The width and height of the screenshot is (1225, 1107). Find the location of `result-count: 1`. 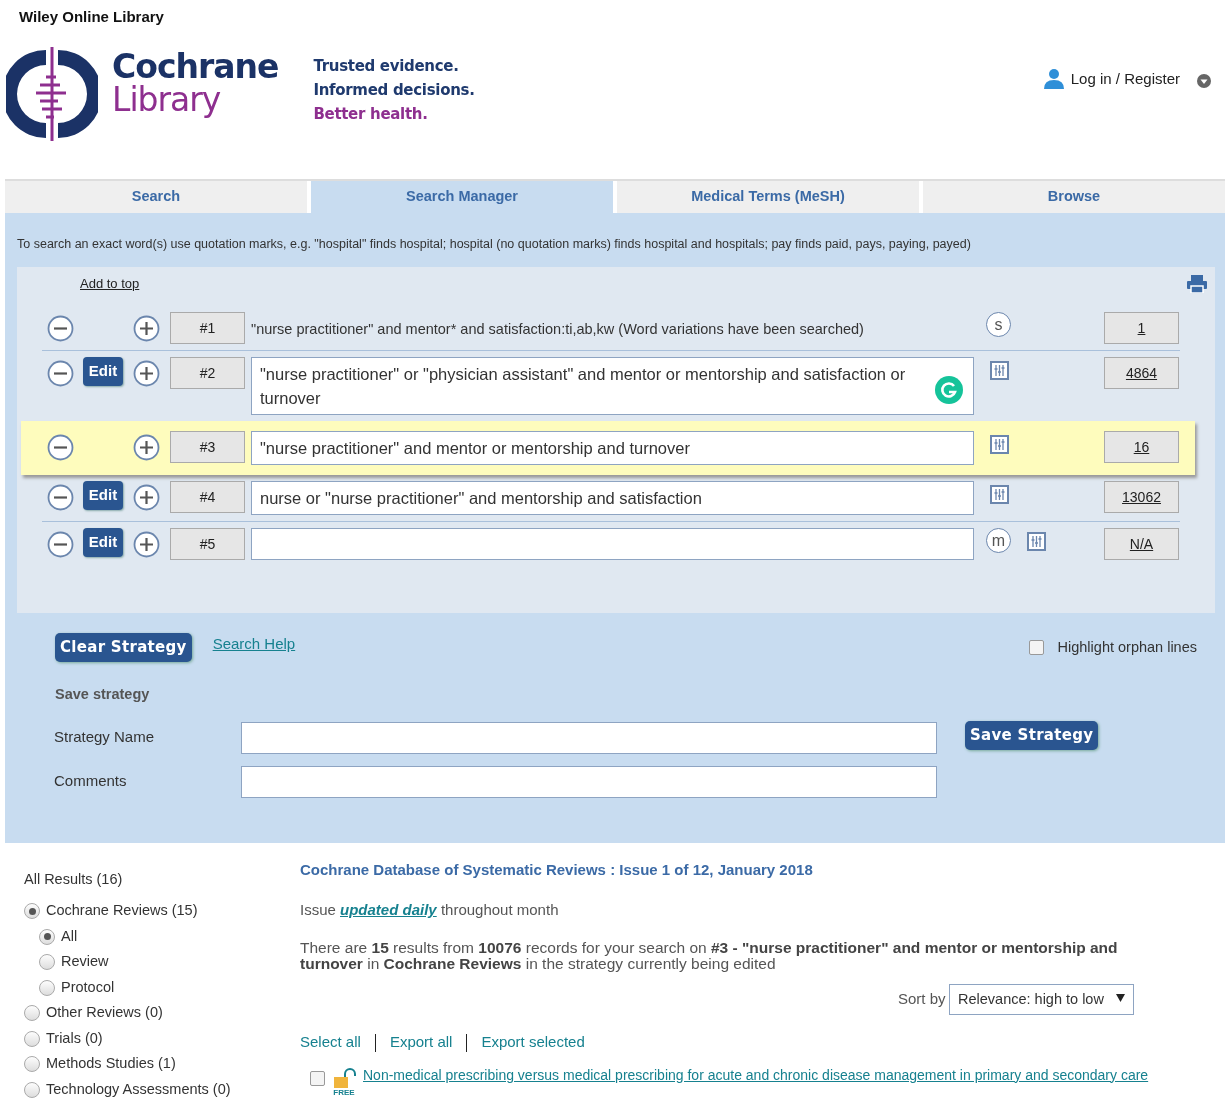

result-count: 1 is located at coordinates (1141, 328).